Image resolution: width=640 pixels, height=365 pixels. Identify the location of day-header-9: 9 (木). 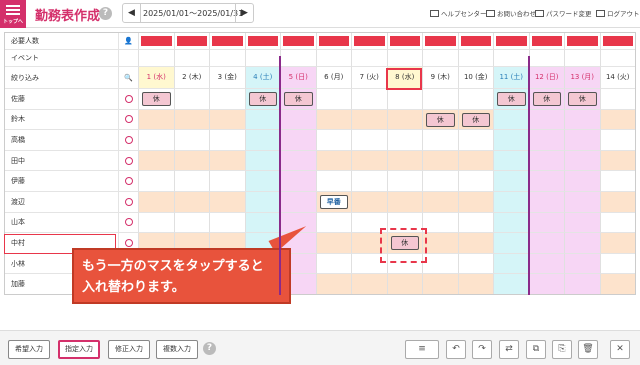
(440, 78).